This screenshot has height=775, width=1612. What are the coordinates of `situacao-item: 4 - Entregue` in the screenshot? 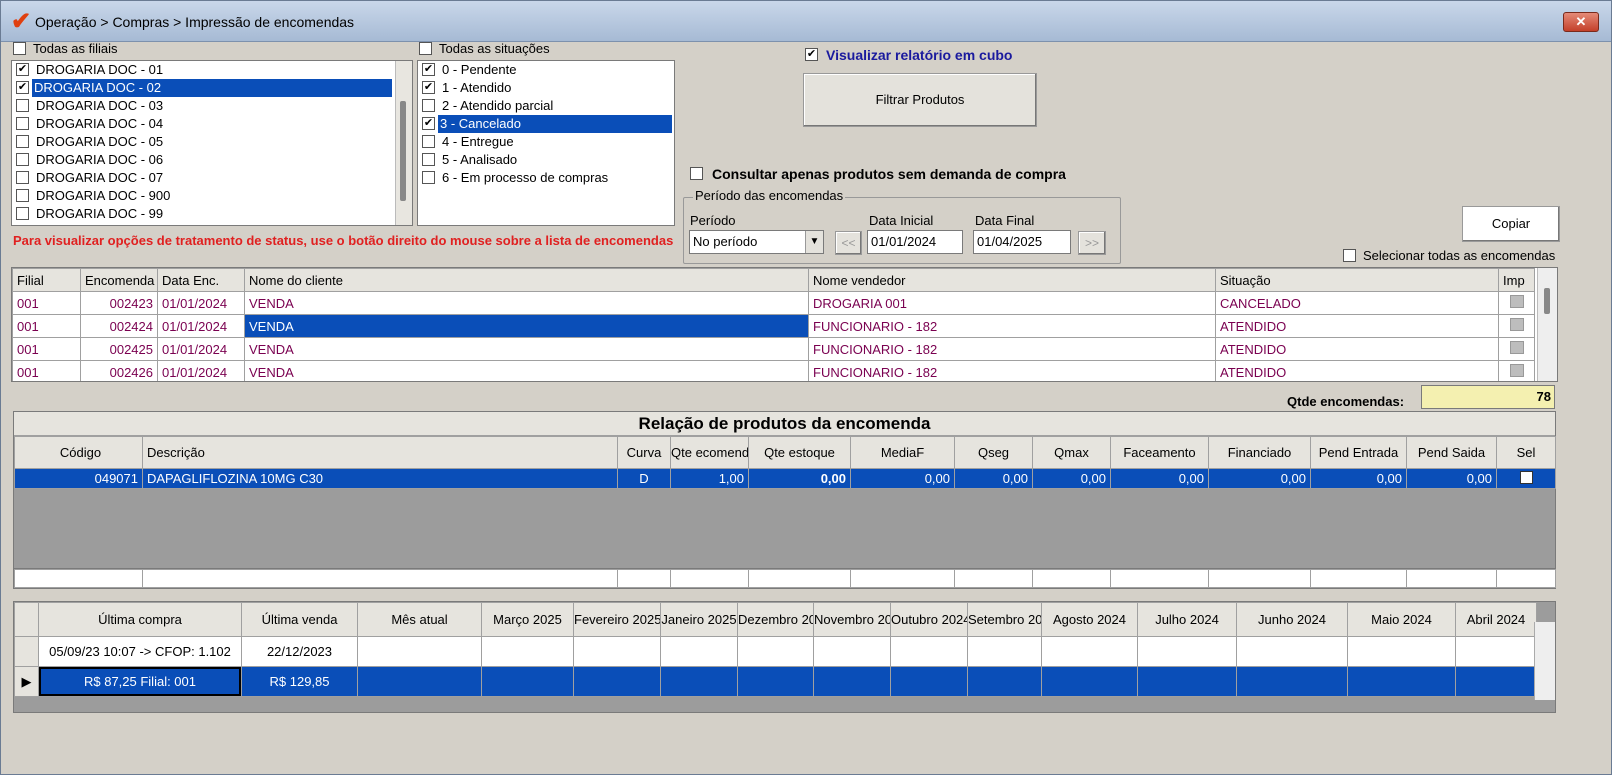 It's located at (546, 142).